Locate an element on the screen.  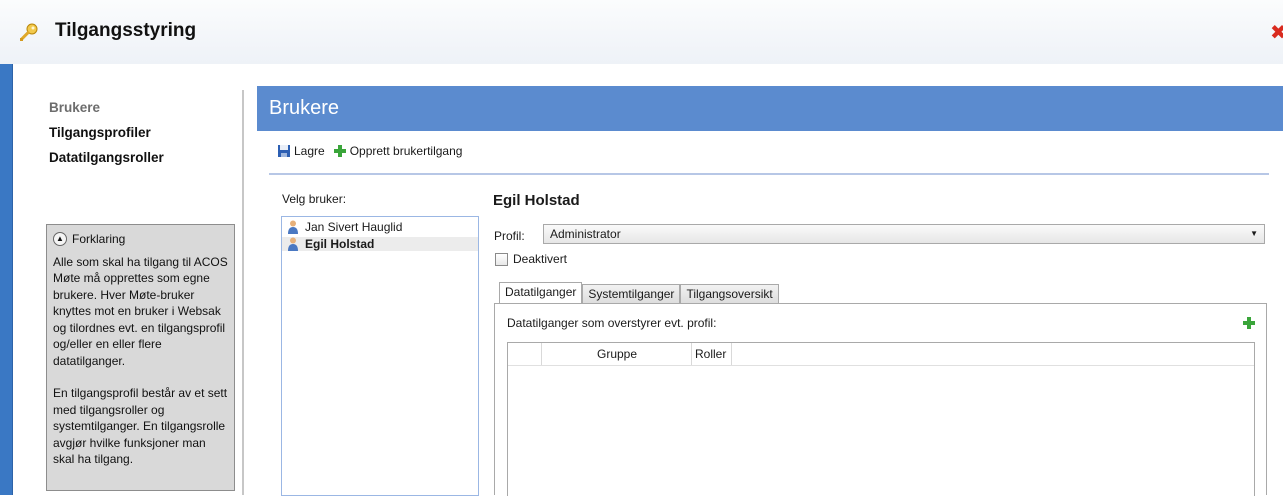
save-label: Lagre is located at coordinates (309, 151).